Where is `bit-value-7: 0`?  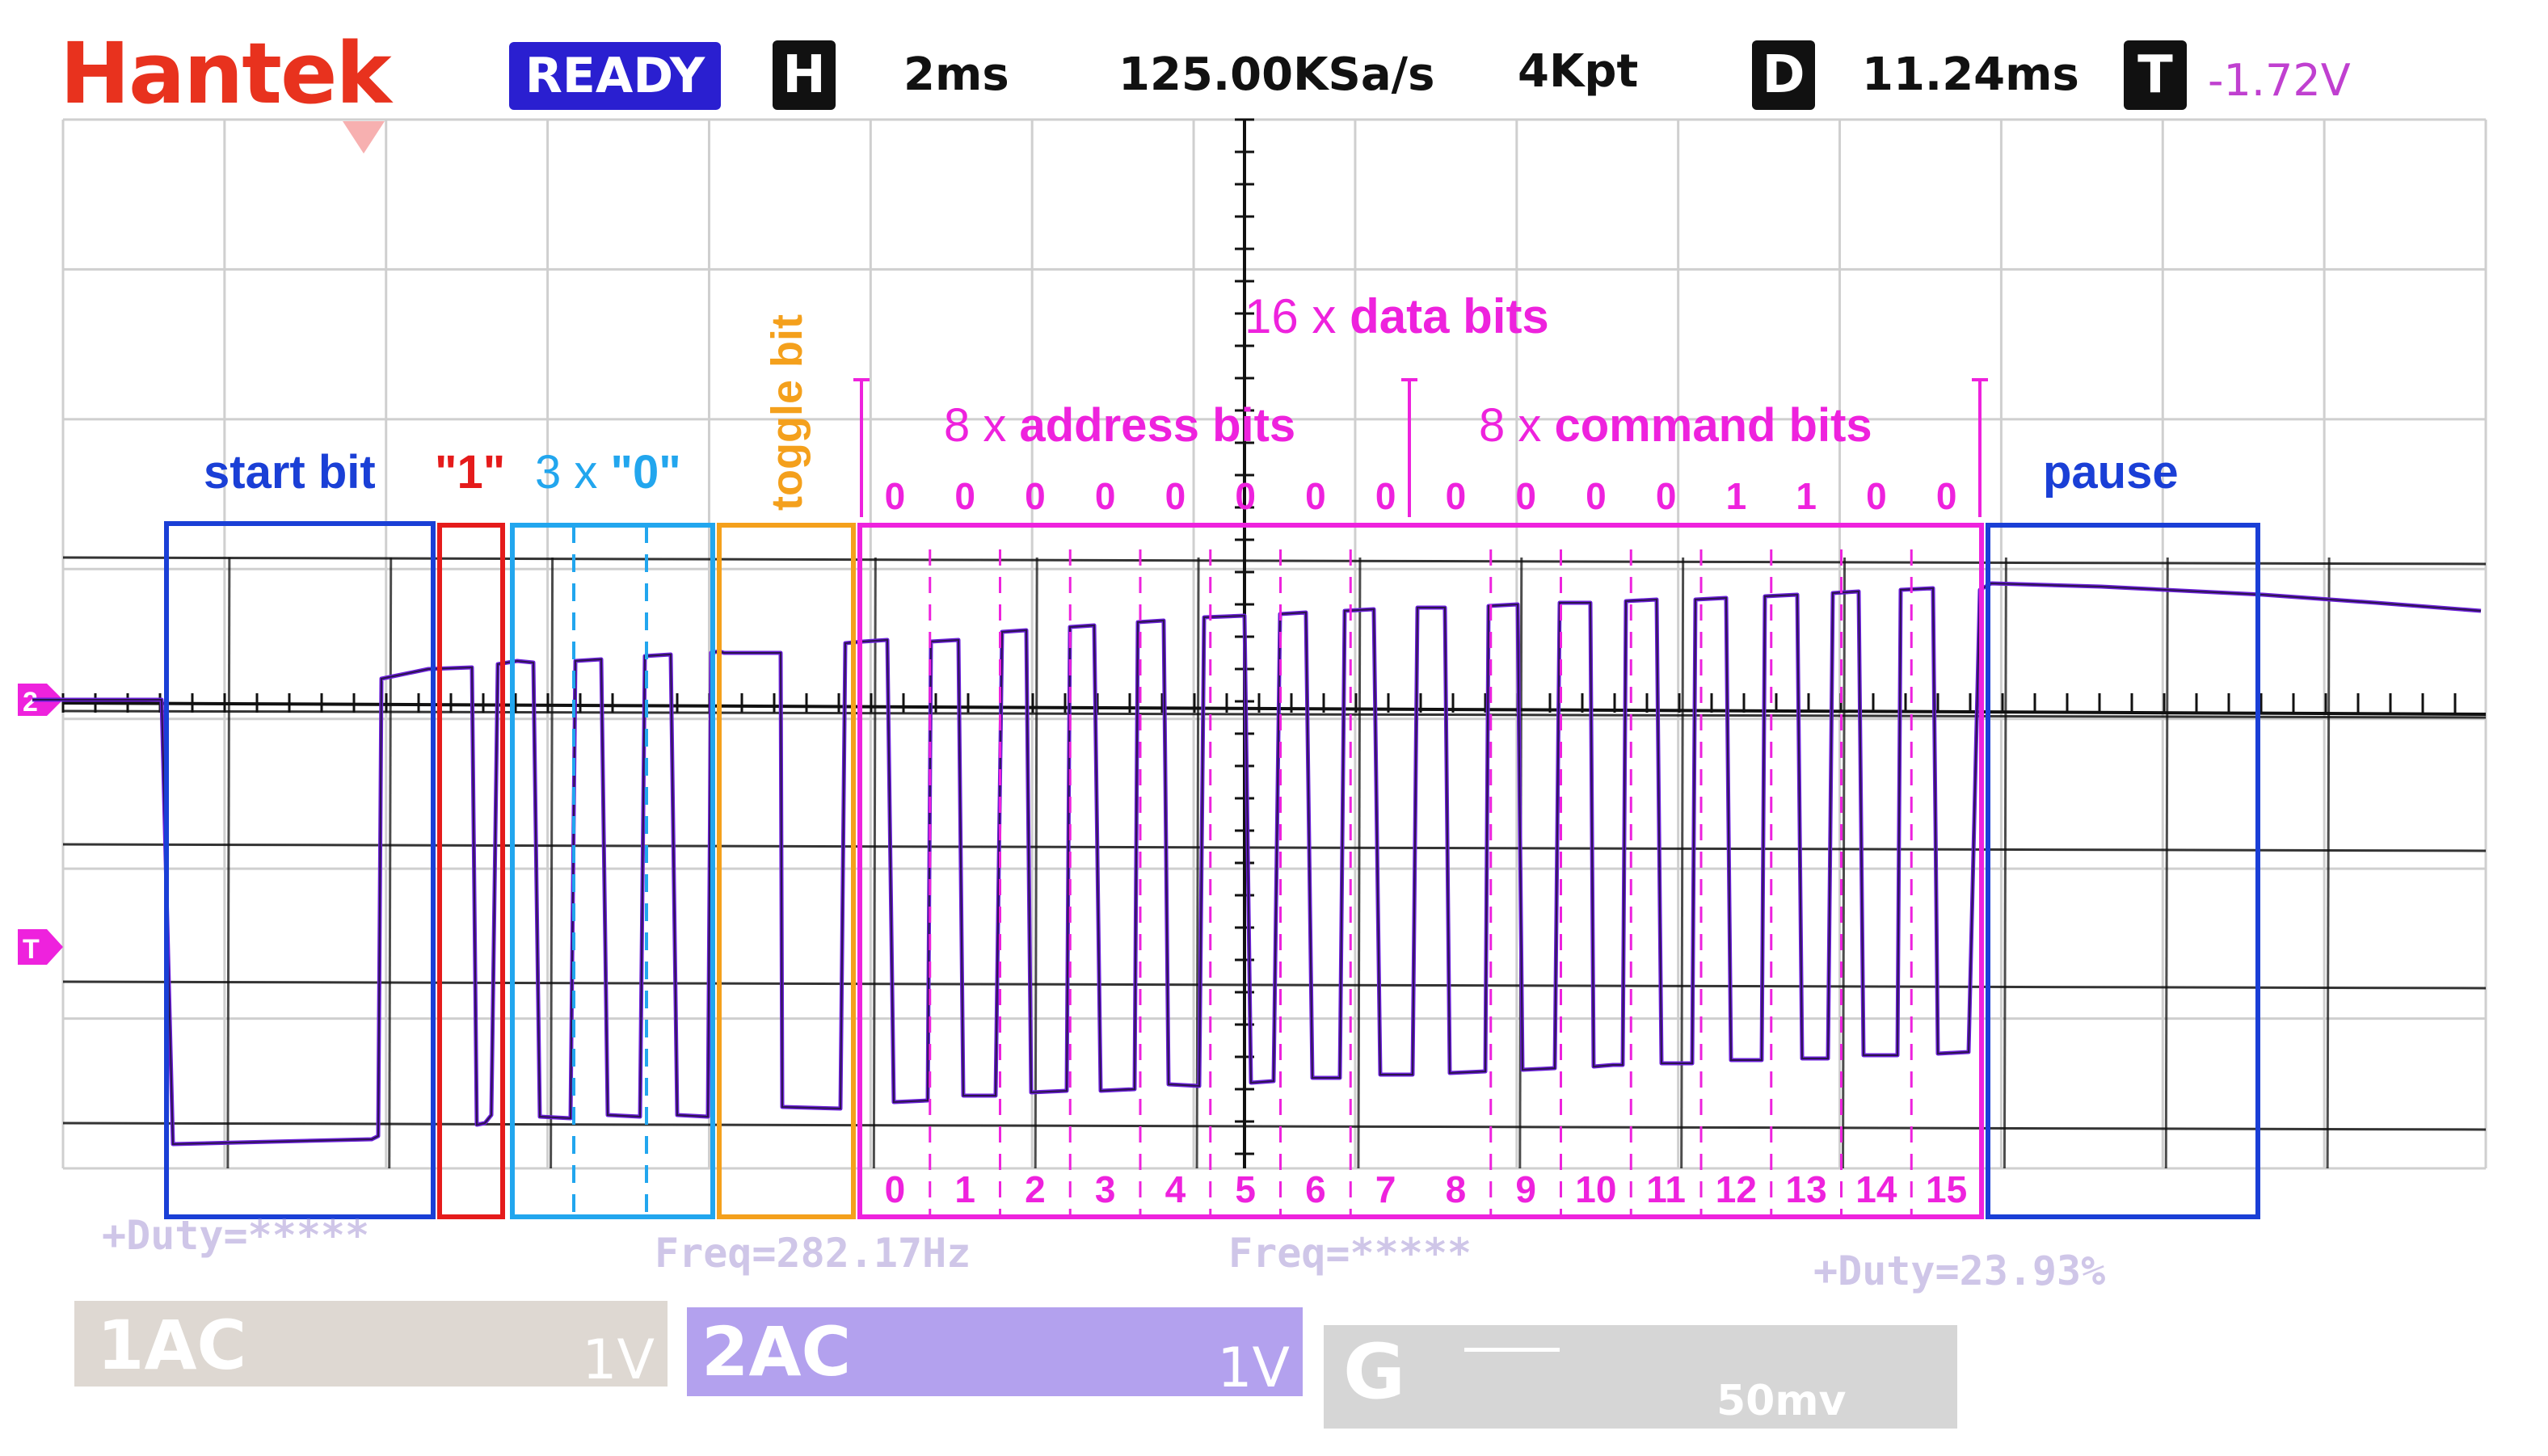 bit-value-7: 0 is located at coordinates (1385, 496).